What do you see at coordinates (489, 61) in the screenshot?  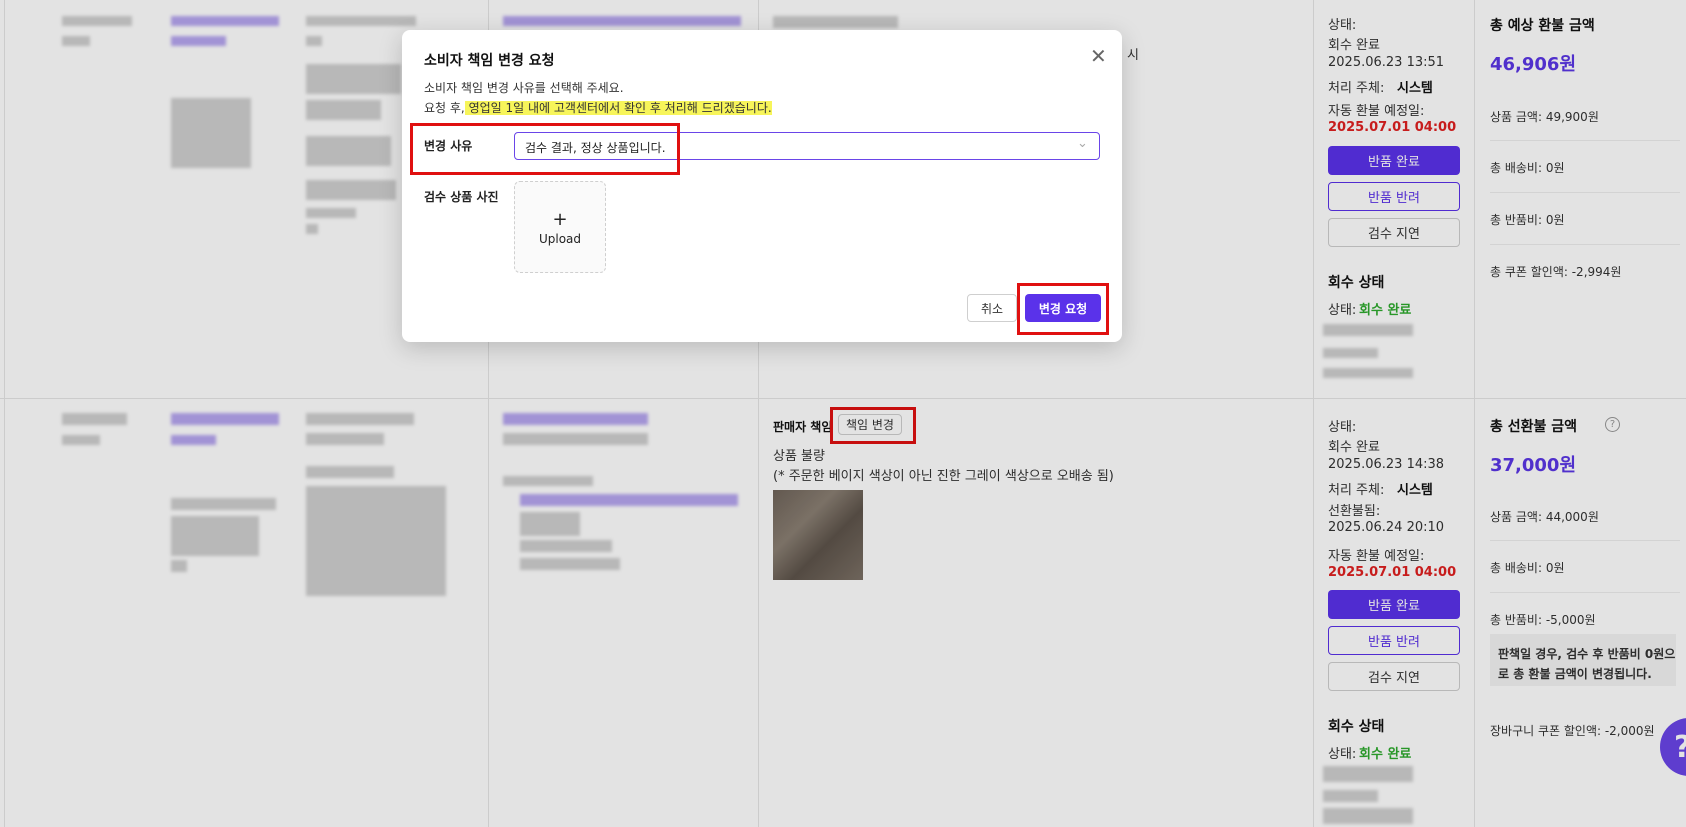 I see `modal-title: 소비자 책임 변경 요청` at bounding box center [489, 61].